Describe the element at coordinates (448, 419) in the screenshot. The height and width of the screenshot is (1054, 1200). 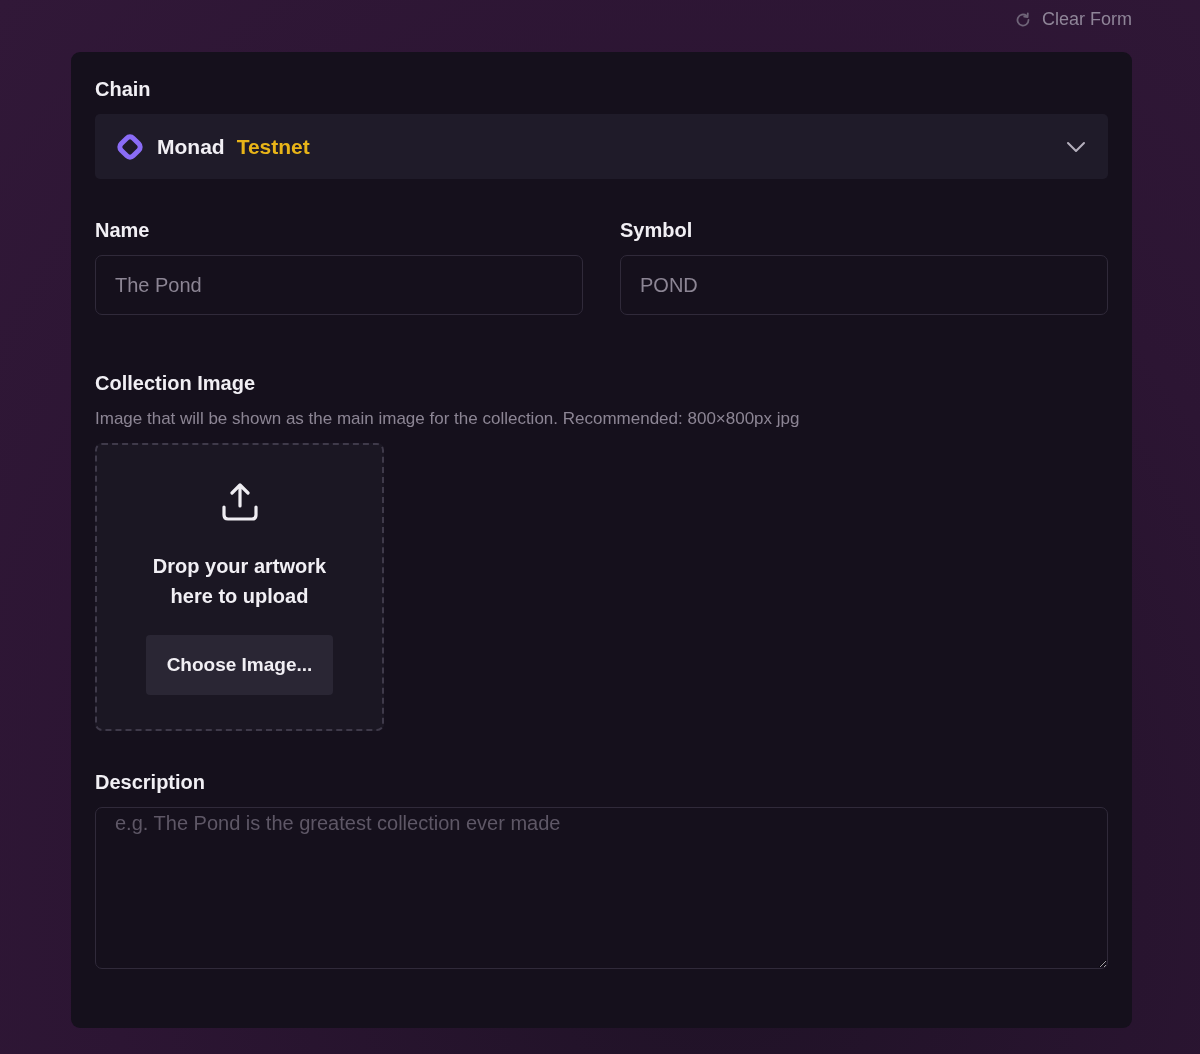
I see `field-hint: Image that will be shown as the main image for the collection. Recommended: 800×800px jpg` at that location.